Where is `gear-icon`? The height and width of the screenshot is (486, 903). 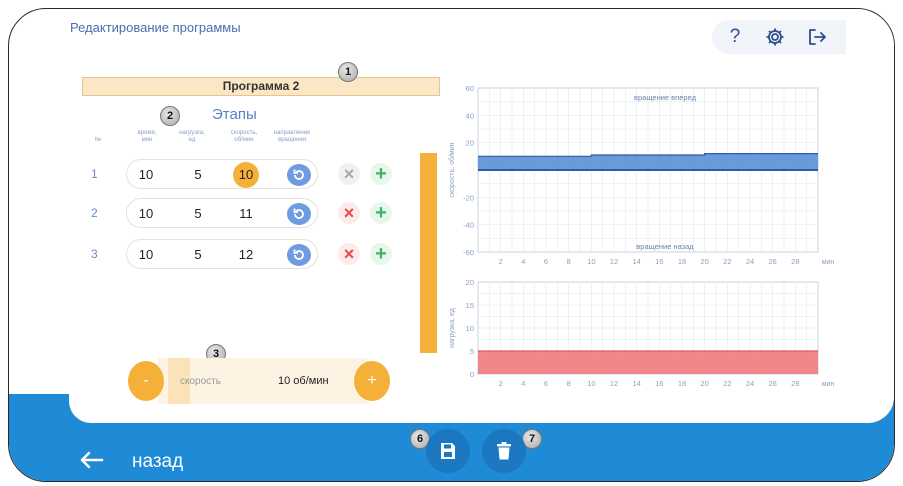
gear-icon is located at coordinates (775, 37).